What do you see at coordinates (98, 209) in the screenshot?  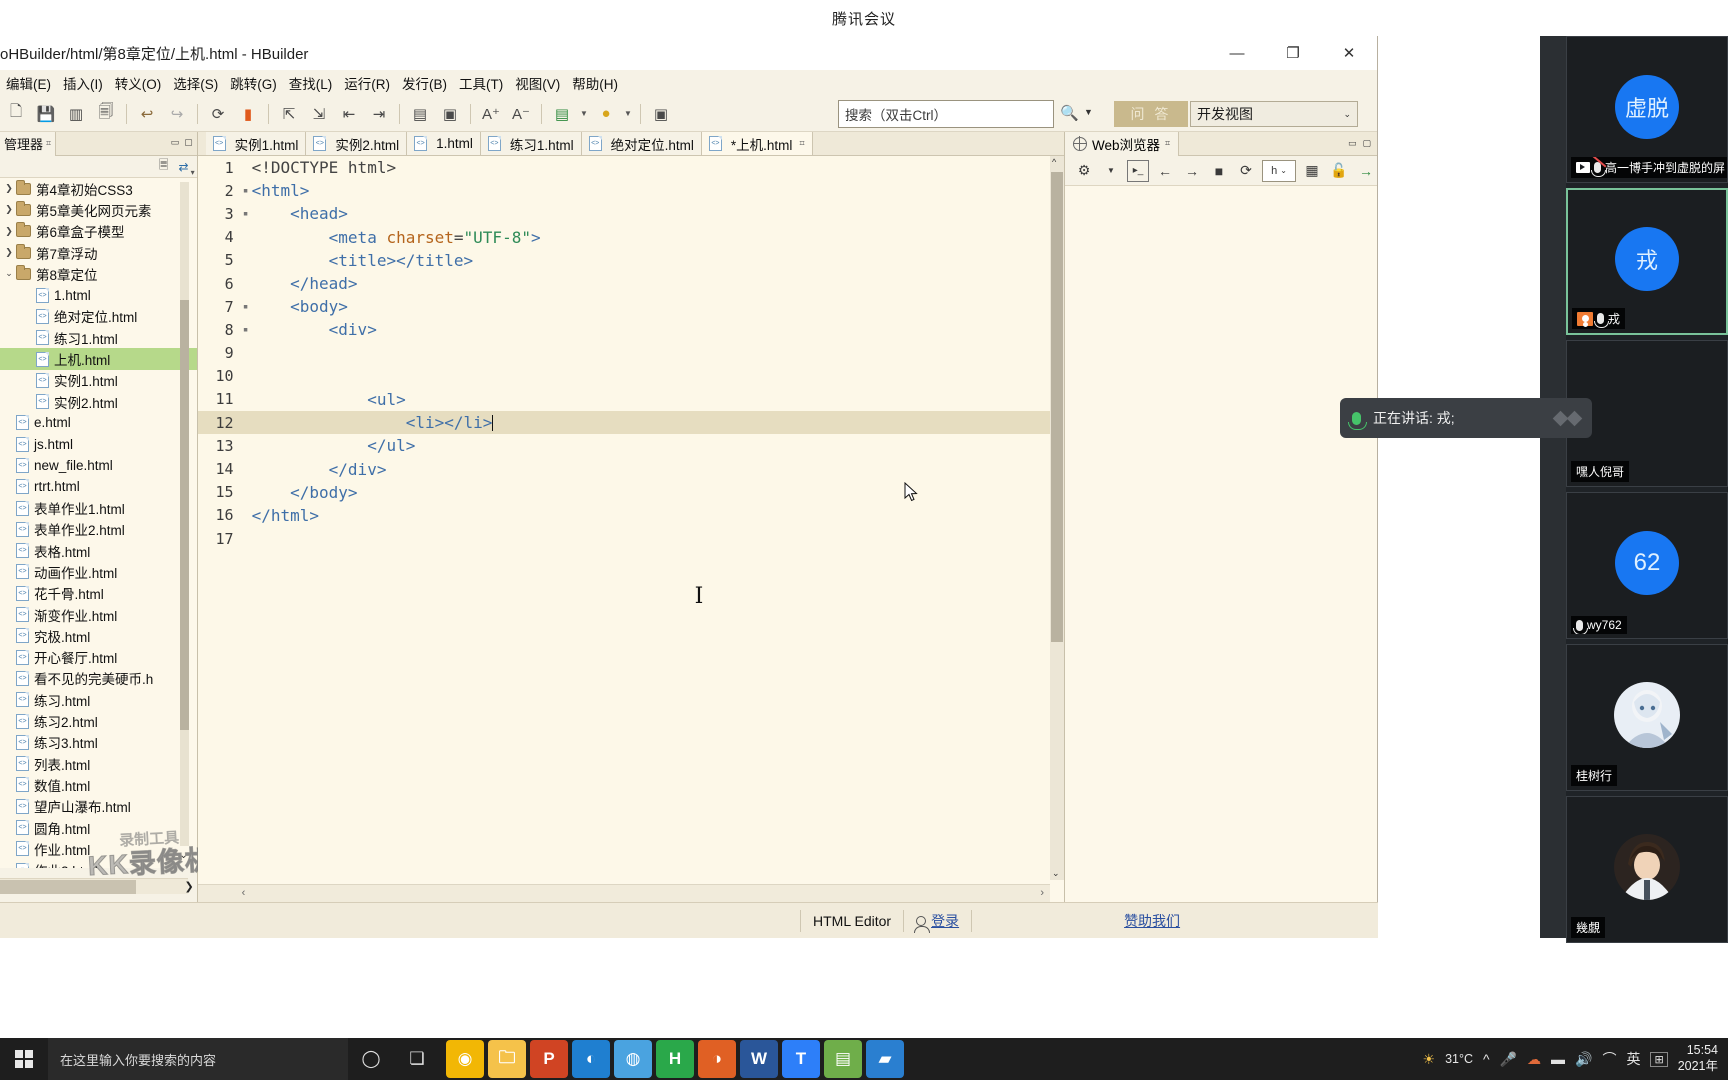 I see `tree-folder-item: ❯ 第5章美化网页元素` at bounding box center [98, 209].